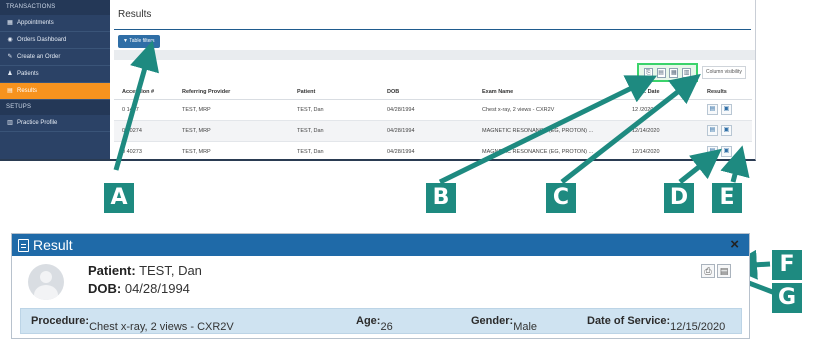  I want to click on callout-d: D, so click(679, 198).